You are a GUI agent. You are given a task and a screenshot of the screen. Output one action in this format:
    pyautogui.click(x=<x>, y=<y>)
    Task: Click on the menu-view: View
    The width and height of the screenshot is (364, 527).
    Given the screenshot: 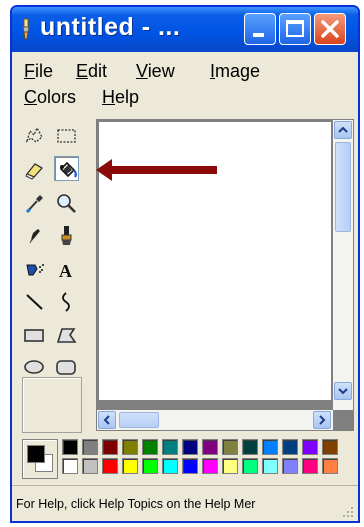 What is the action you would take?
    pyautogui.click(x=155, y=71)
    